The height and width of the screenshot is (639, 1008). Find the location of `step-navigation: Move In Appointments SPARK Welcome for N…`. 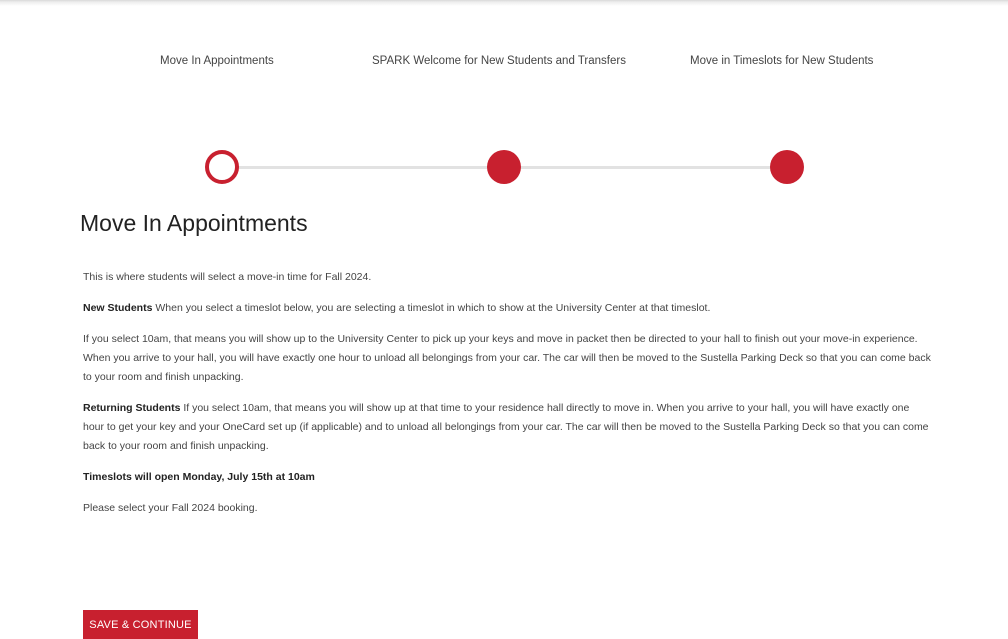

step-navigation: Move In Appointments SPARK Welcome for N… is located at coordinates (504, 63).